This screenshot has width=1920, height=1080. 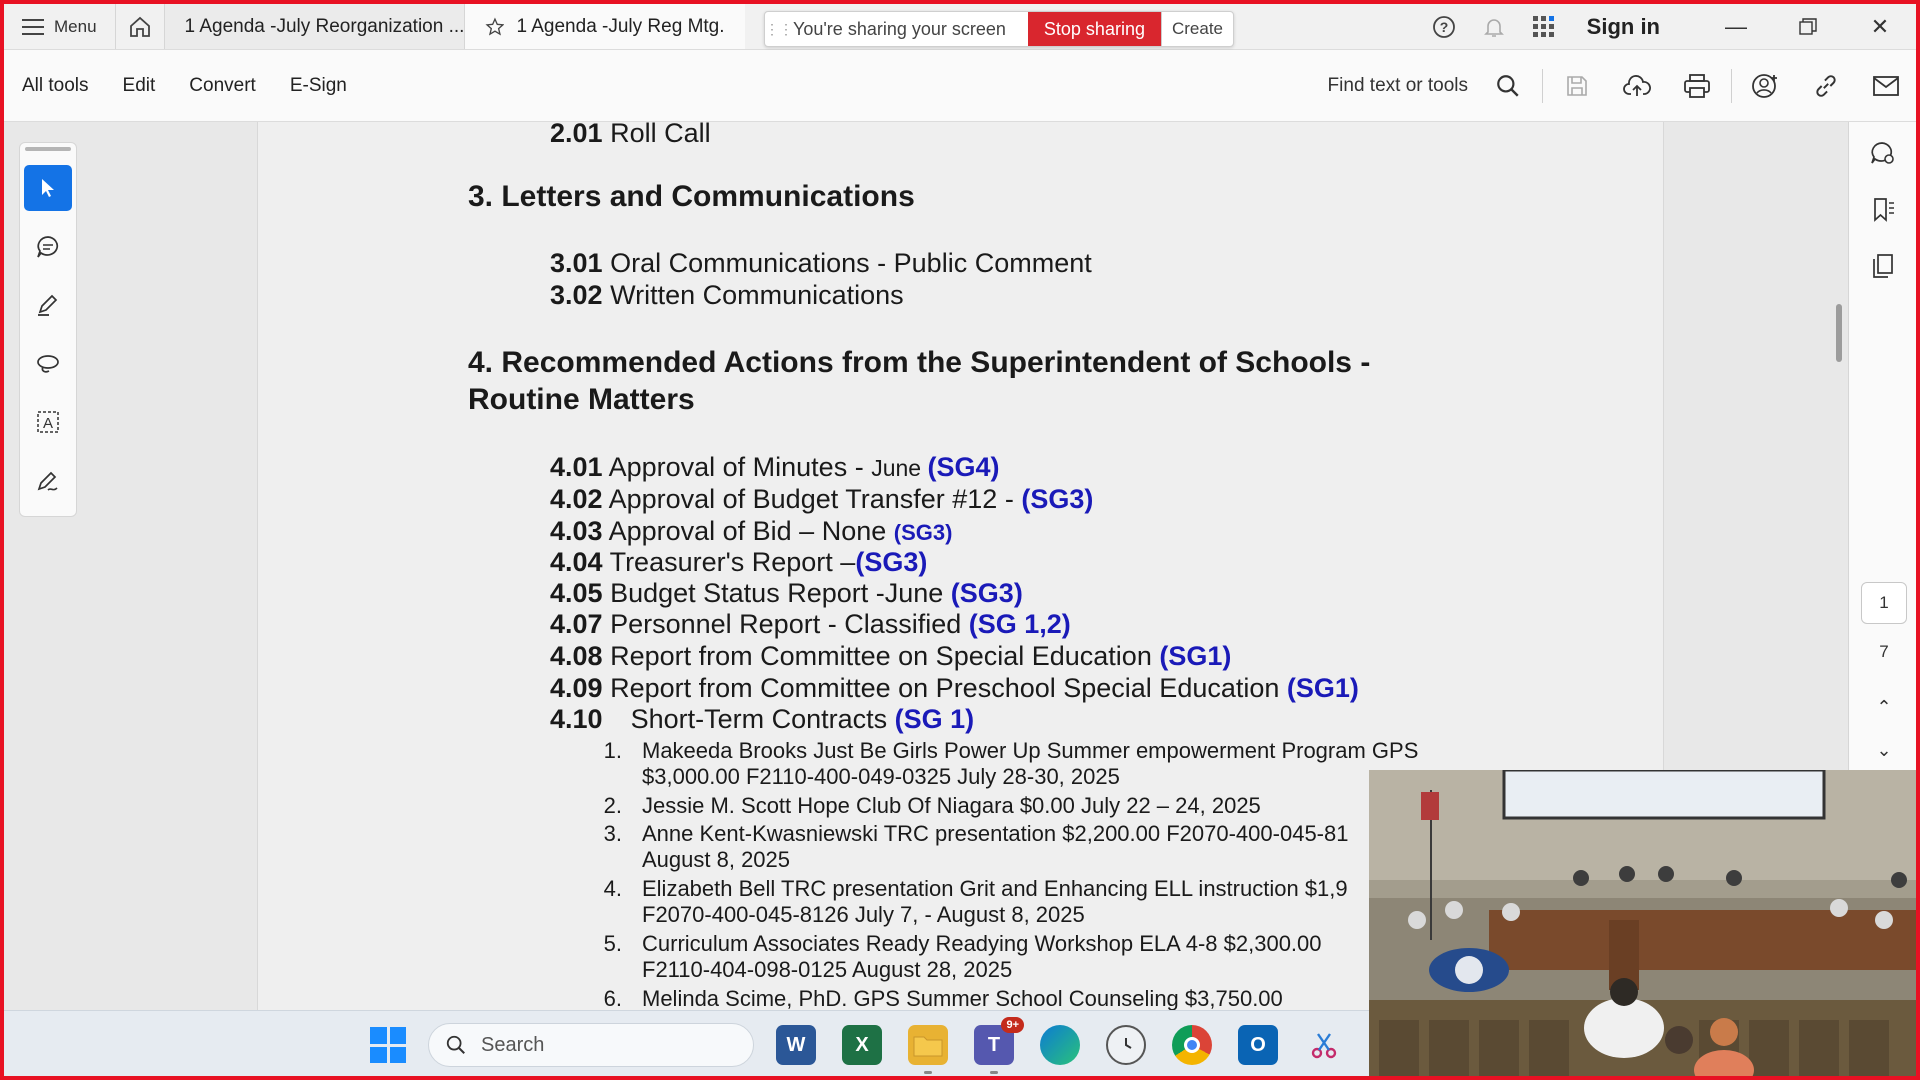 What do you see at coordinates (1884, 651) in the screenshot?
I see `page-total: 7` at bounding box center [1884, 651].